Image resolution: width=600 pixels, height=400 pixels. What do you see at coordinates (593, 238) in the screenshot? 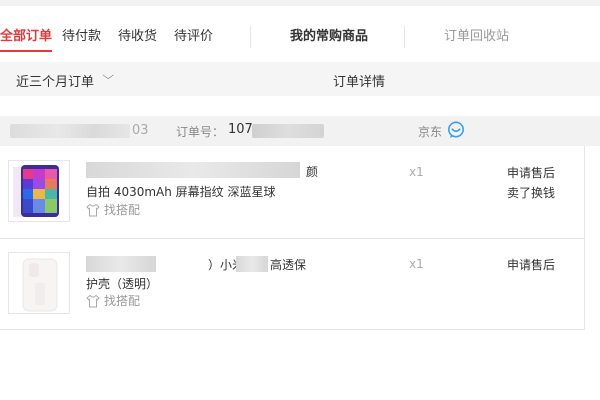
I see `right-gutter` at bounding box center [593, 238].